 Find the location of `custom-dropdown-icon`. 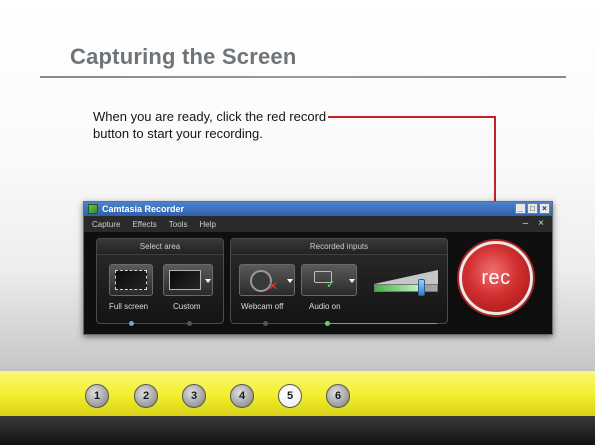

custom-dropdown-icon is located at coordinates (208, 281).